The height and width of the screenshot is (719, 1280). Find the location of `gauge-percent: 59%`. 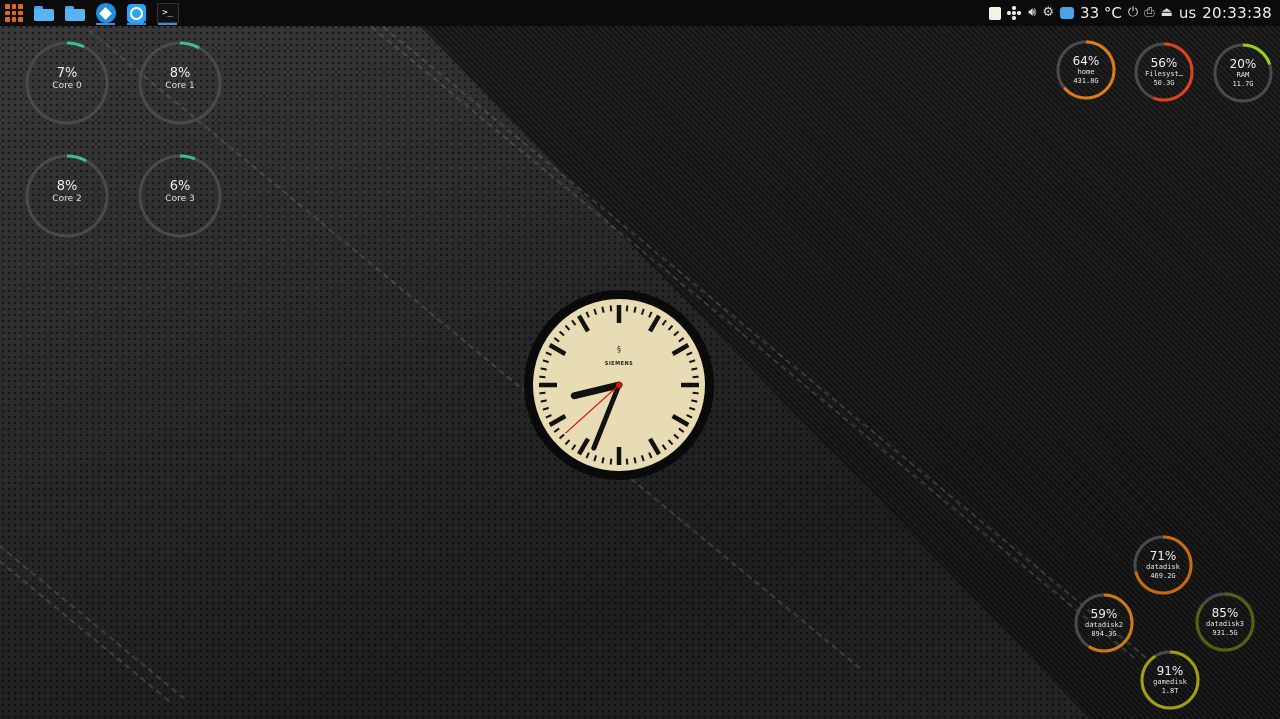

gauge-percent: 59% is located at coordinates (1104, 614).